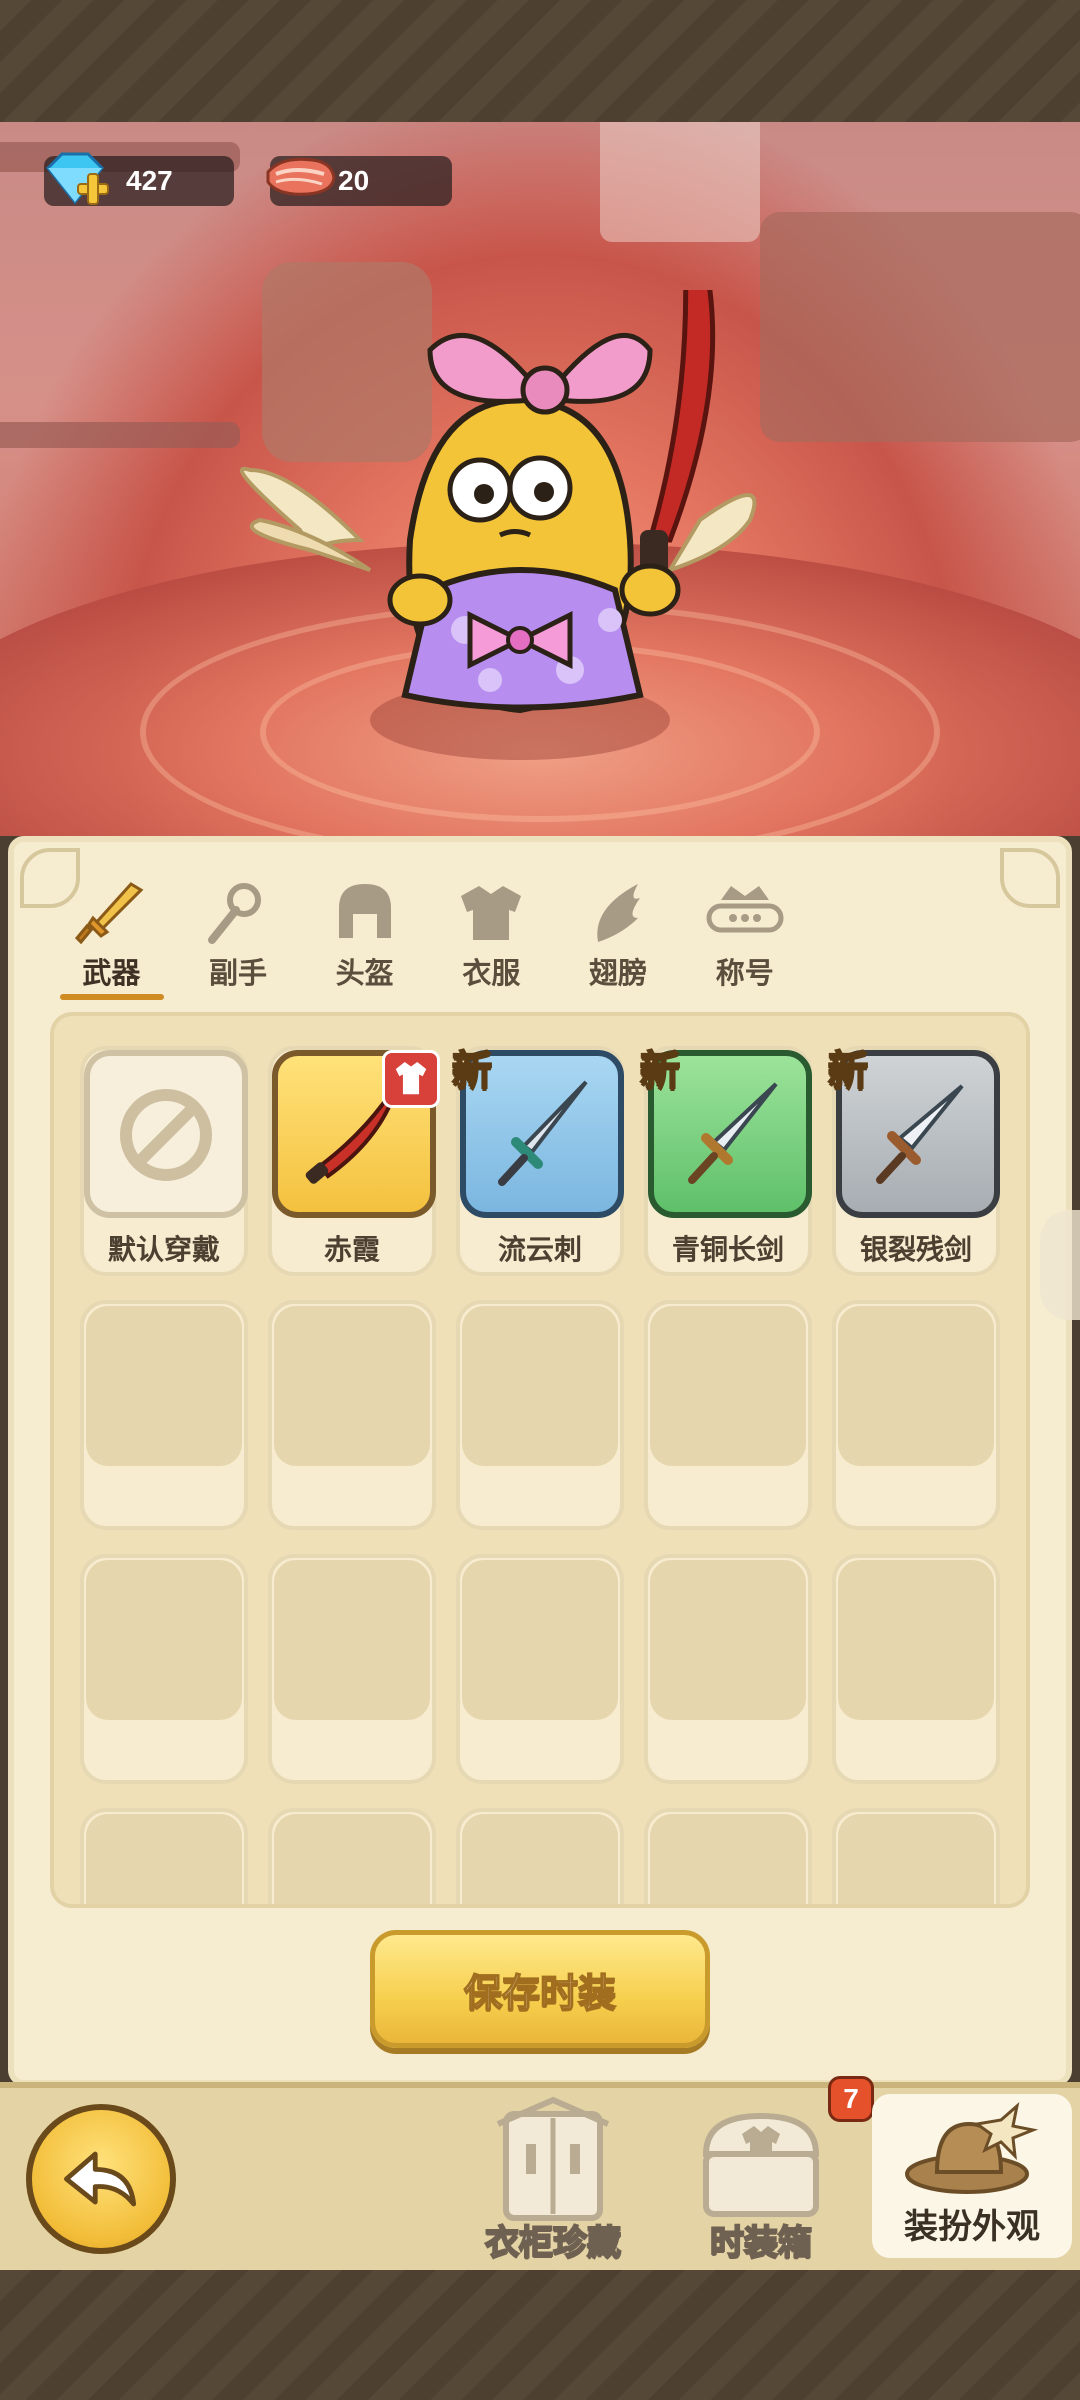 Image resolution: width=1080 pixels, height=2400 pixels. I want to click on tab-wings: 翅膀, so click(618, 935).